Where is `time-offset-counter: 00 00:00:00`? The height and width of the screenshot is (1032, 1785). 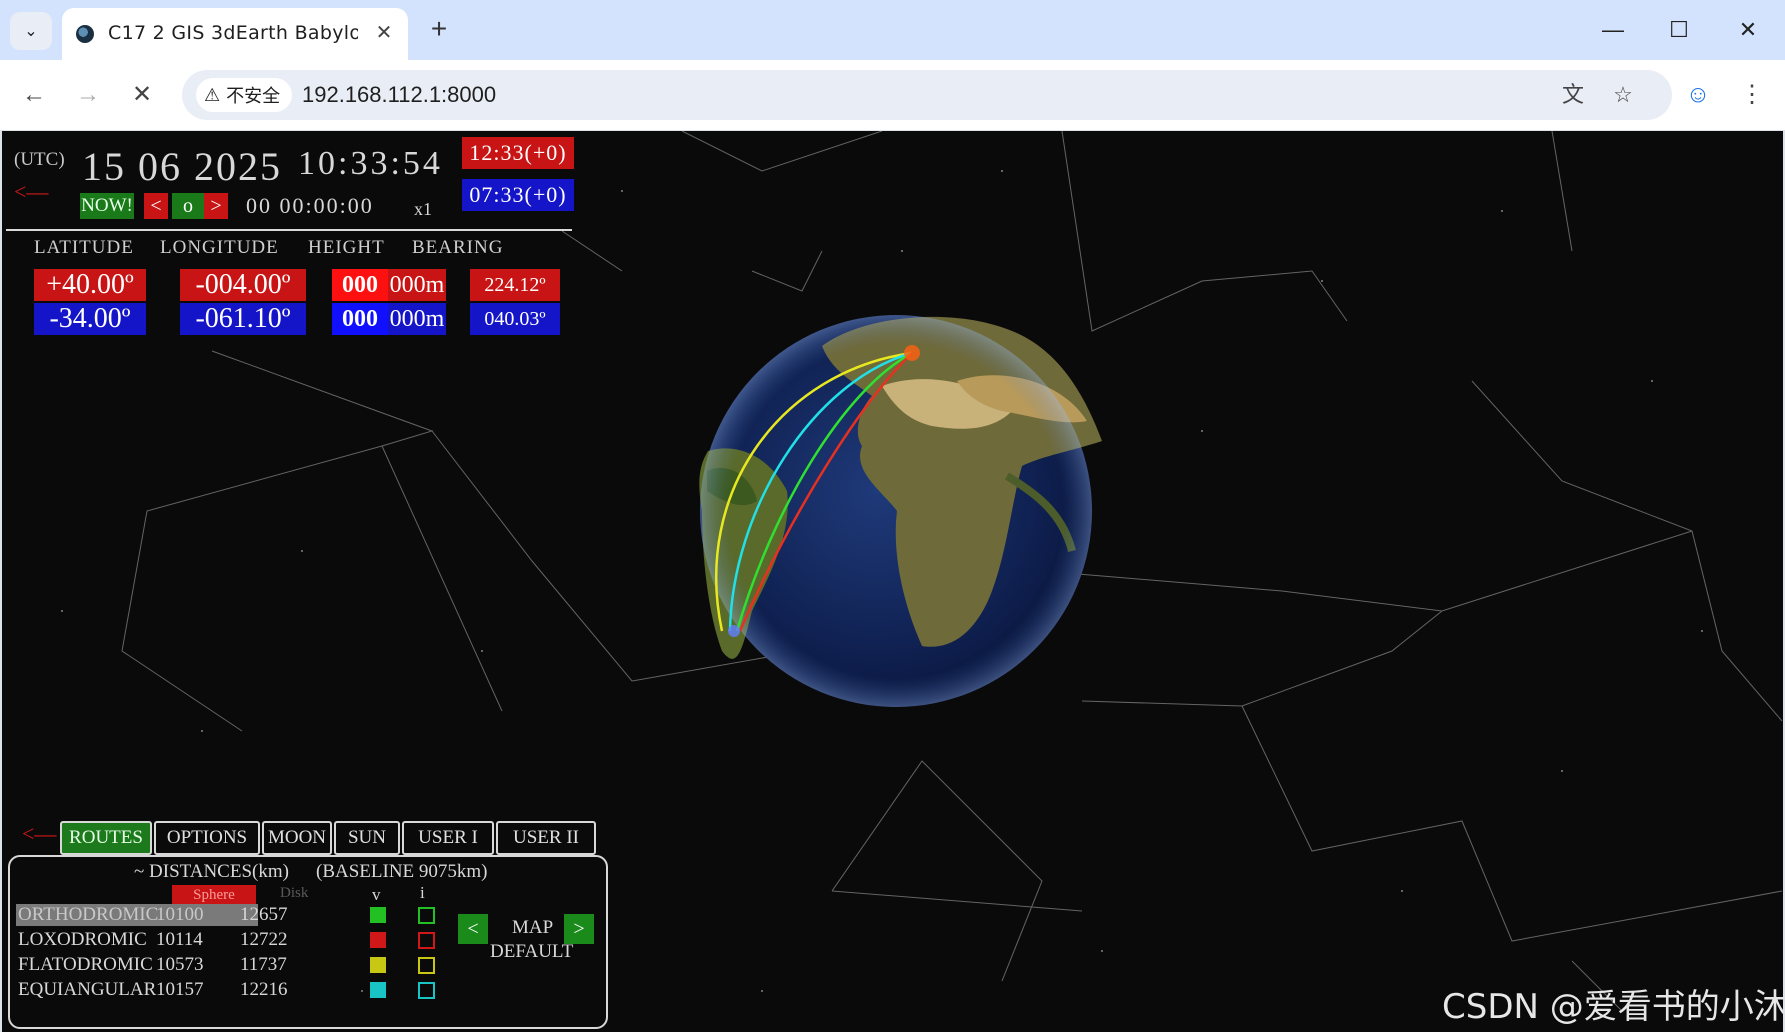 time-offset-counter: 00 00:00:00 is located at coordinates (310, 205).